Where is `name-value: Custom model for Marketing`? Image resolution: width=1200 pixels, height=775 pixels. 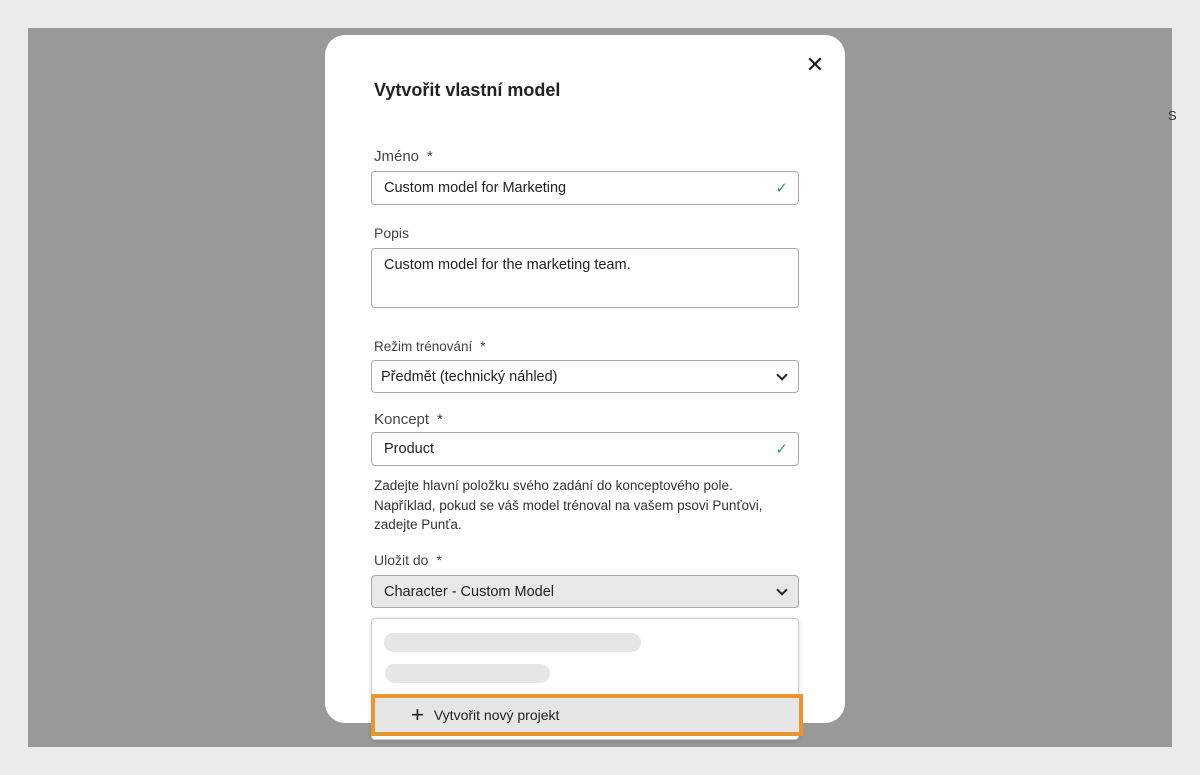
name-value: Custom model for Marketing is located at coordinates (475, 188).